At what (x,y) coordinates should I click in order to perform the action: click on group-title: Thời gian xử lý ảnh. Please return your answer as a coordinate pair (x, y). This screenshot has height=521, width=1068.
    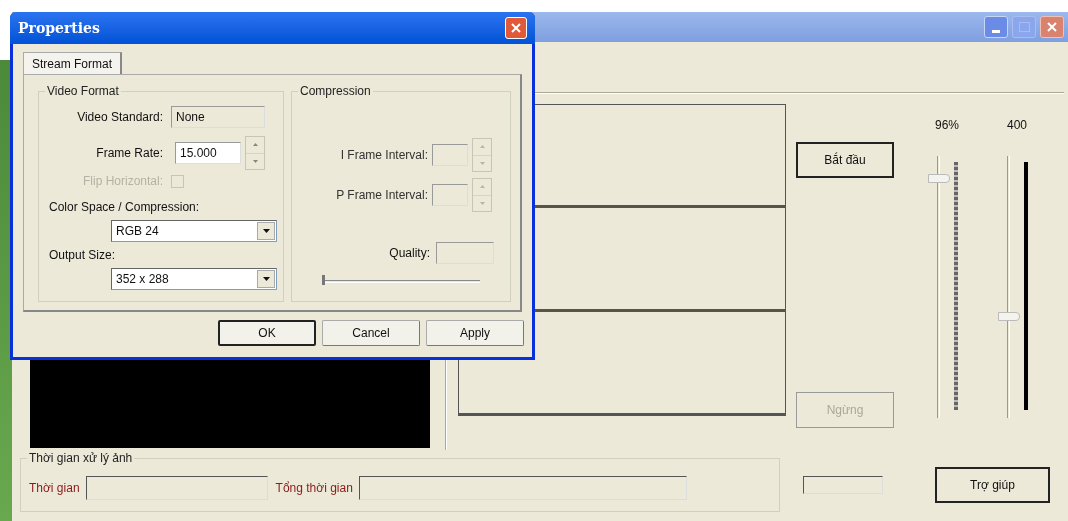
    Looking at the image, I should click on (81, 458).